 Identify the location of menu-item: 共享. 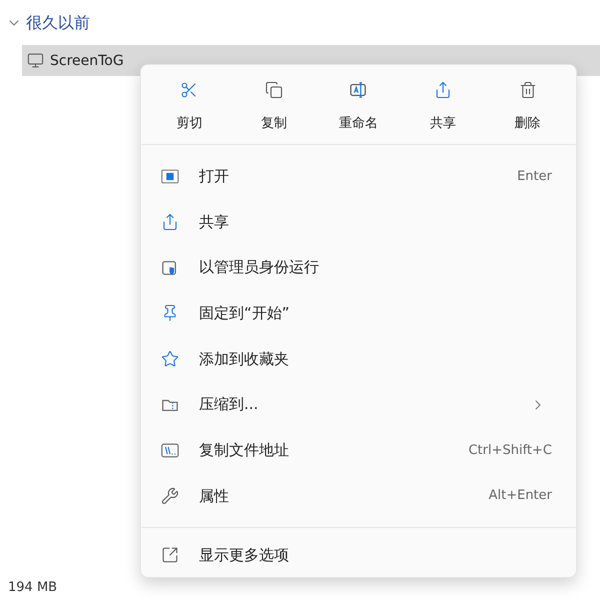
(358, 222).